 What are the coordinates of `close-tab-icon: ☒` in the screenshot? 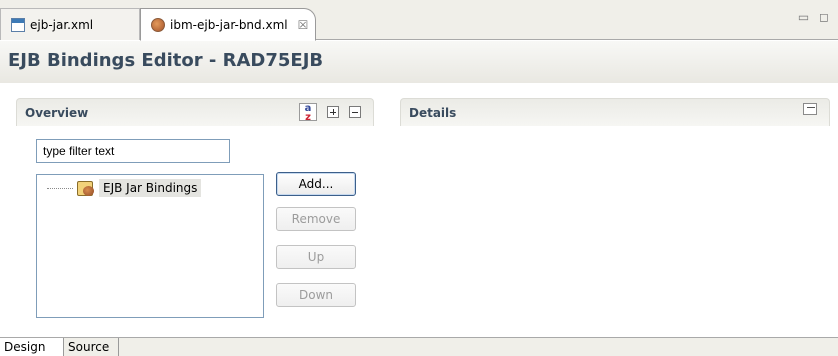 It's located at (303, 25).